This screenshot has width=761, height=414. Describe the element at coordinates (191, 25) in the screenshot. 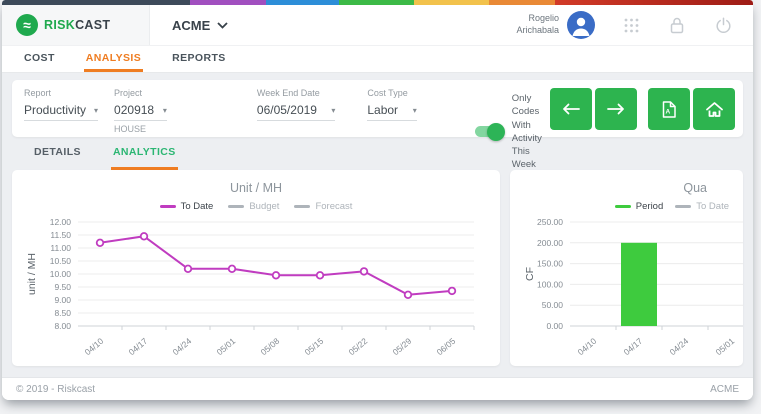

I see `company-name: ACME` at that location.